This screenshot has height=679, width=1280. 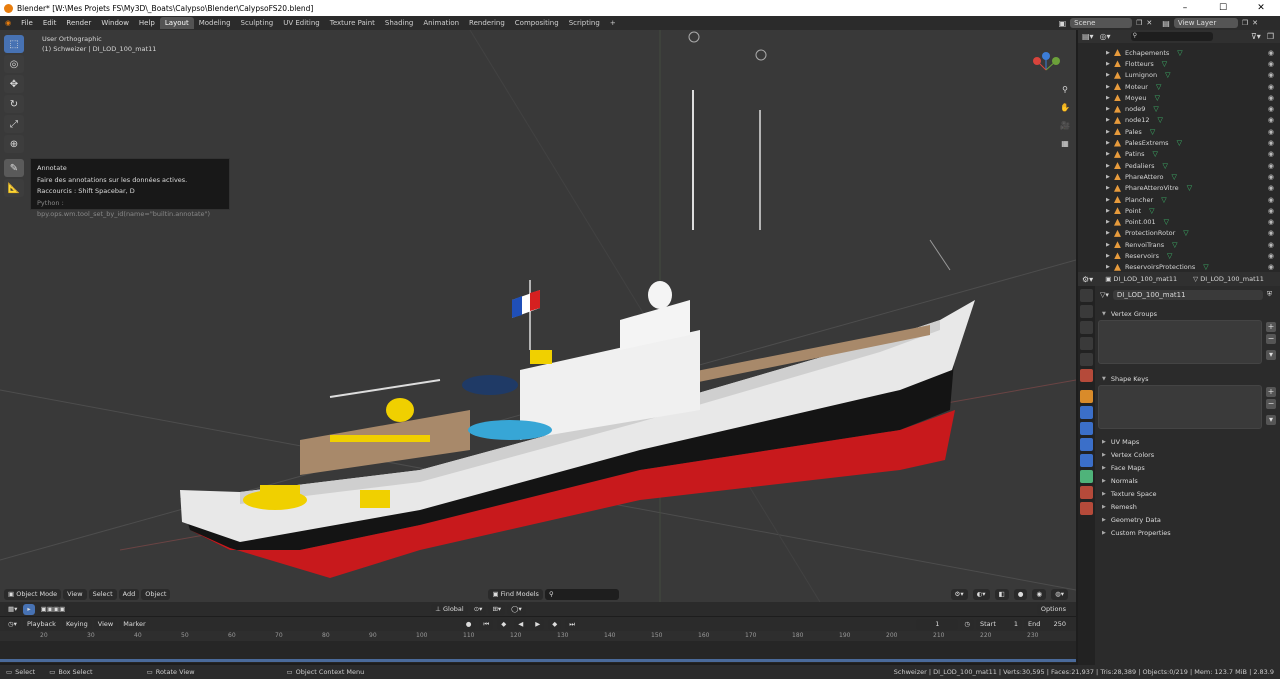 I want to click on panel-closed: ▶ Vertex Colors, so click(x=1188, y=454).